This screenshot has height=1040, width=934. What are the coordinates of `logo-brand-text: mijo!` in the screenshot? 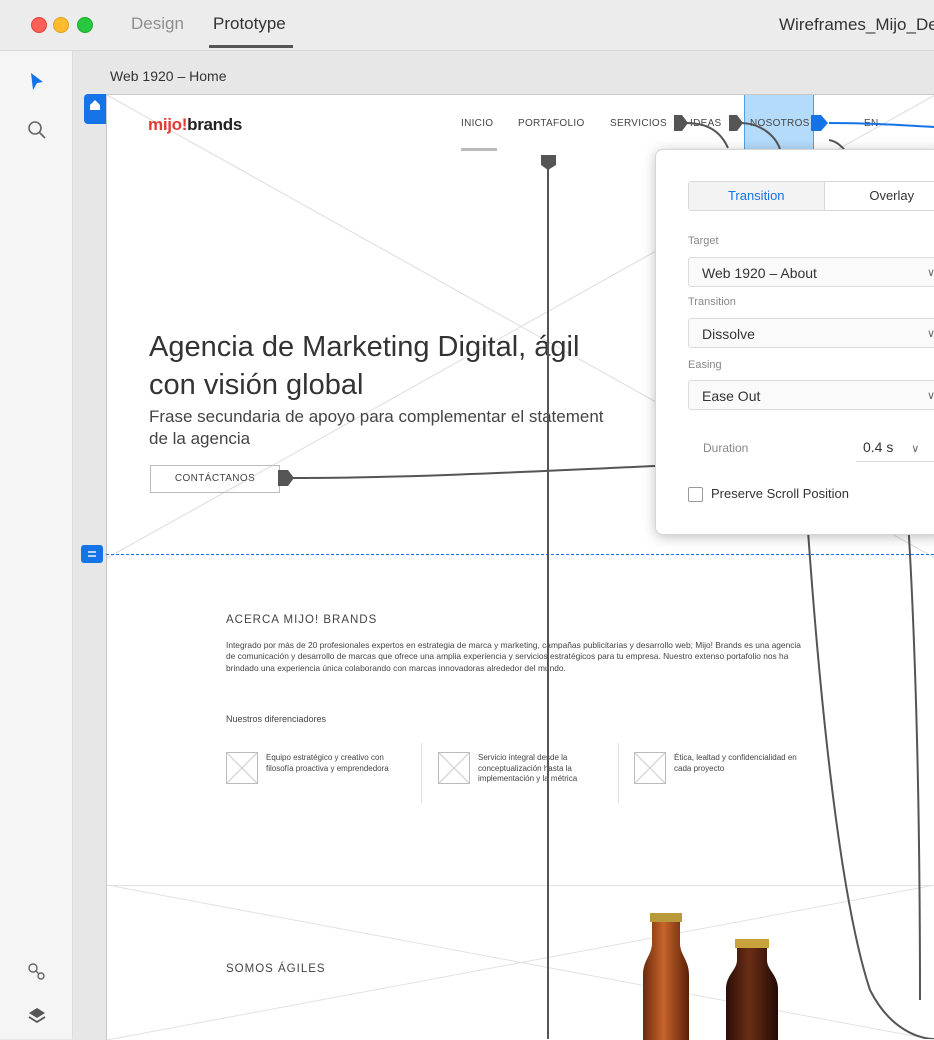 It's located at (167, 124).